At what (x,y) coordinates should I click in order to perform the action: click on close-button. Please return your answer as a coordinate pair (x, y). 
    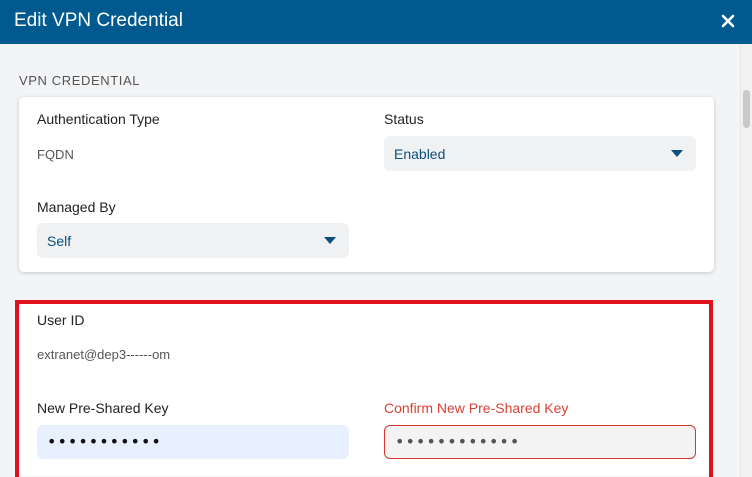
    Looking at the image, I should click on (728, 21).